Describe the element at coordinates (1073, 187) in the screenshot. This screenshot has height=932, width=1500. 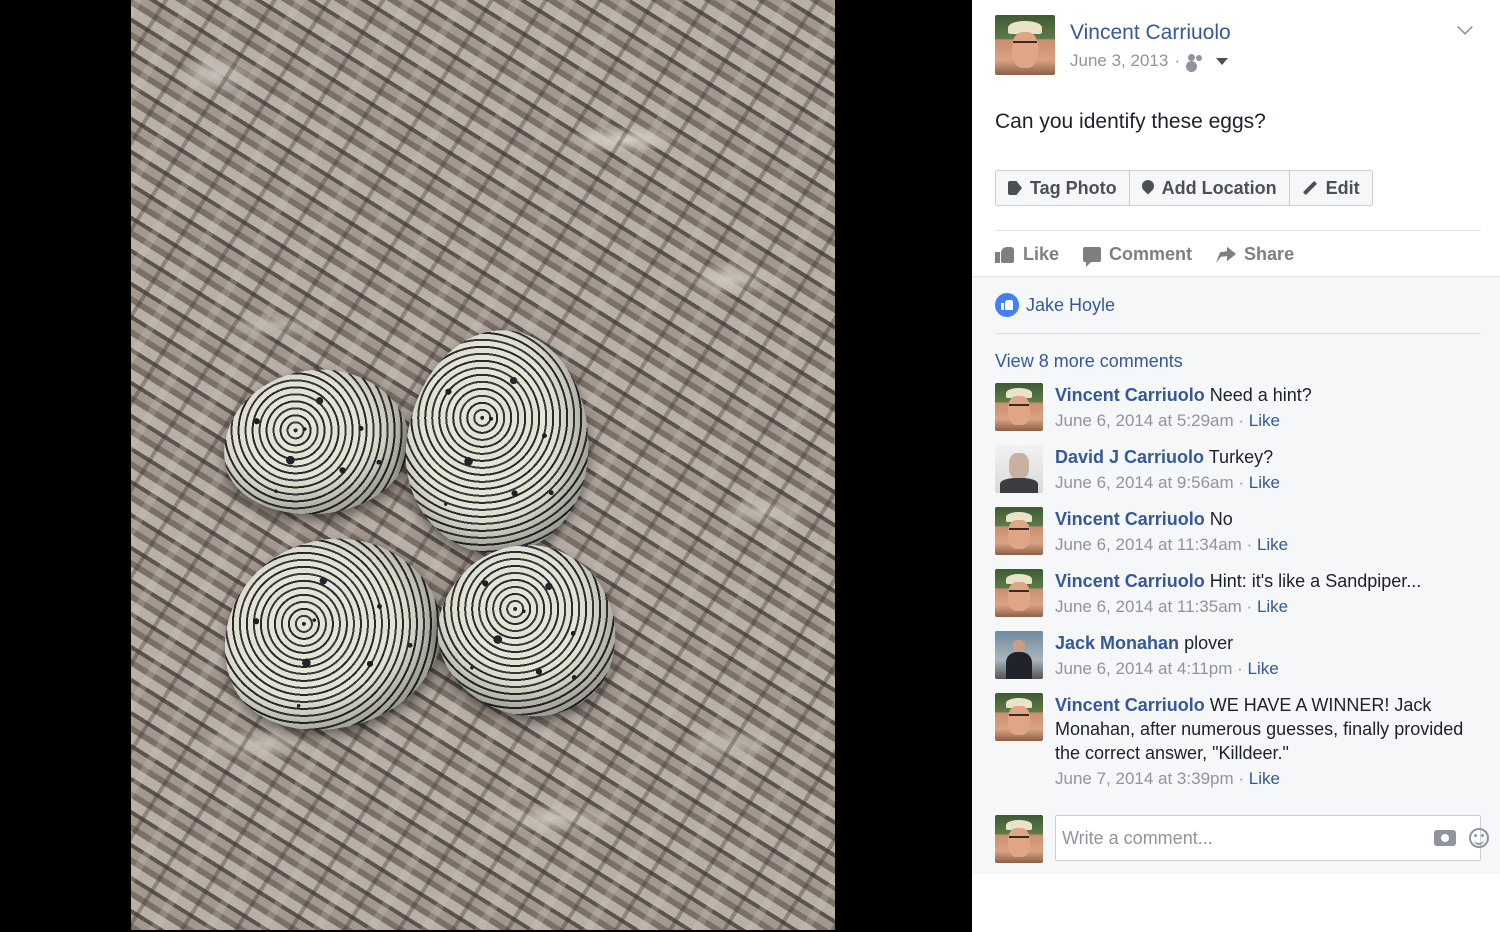
I see `tag-photo-label: Tag Photo` at that location.